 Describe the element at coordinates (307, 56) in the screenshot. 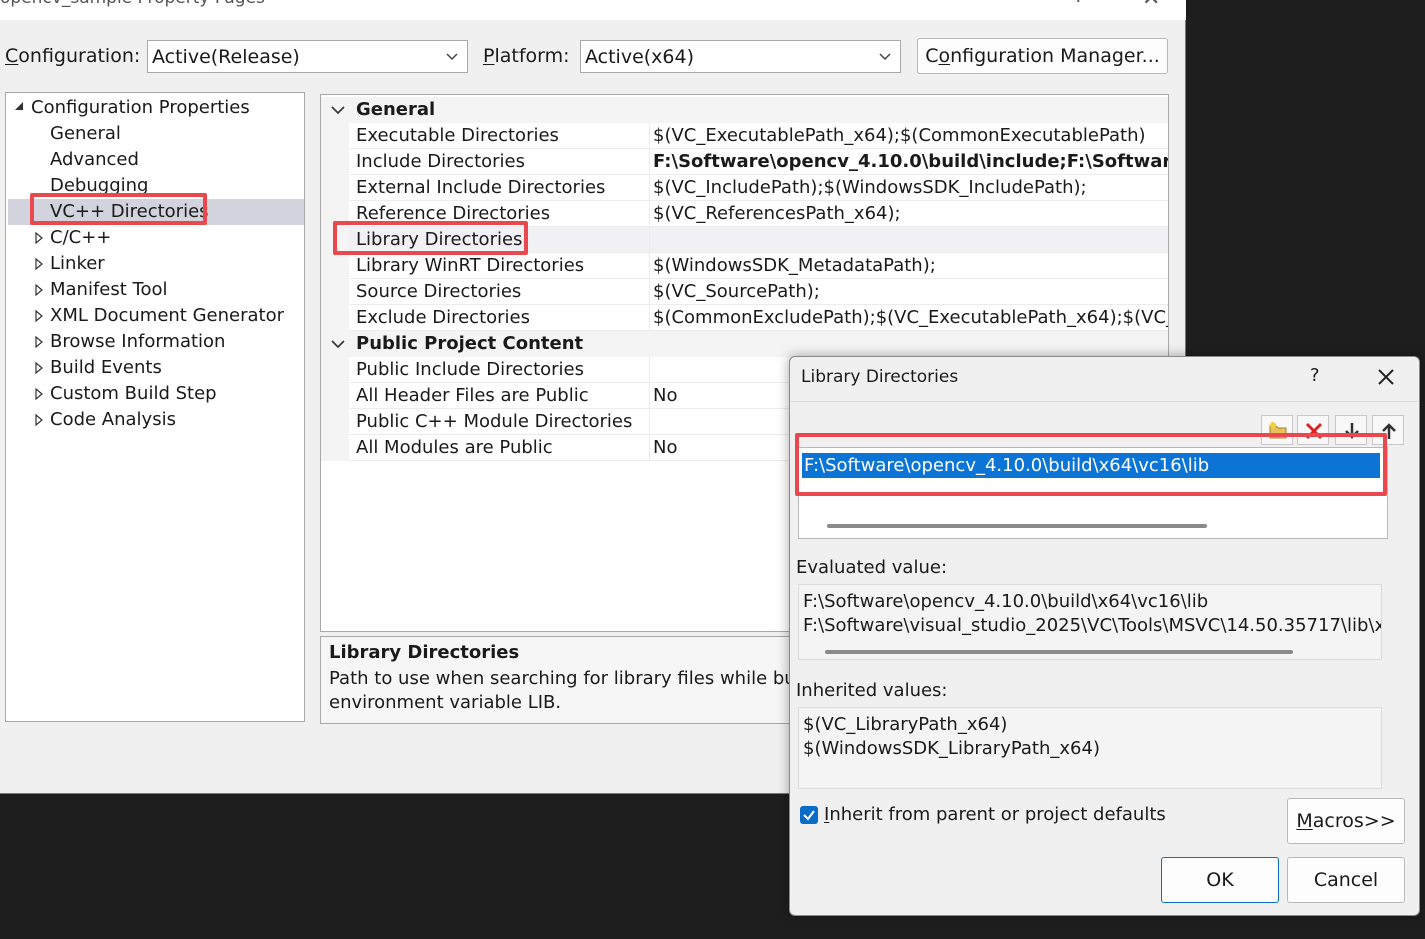

I see `configuration-combo: Active(Release)` at that location.